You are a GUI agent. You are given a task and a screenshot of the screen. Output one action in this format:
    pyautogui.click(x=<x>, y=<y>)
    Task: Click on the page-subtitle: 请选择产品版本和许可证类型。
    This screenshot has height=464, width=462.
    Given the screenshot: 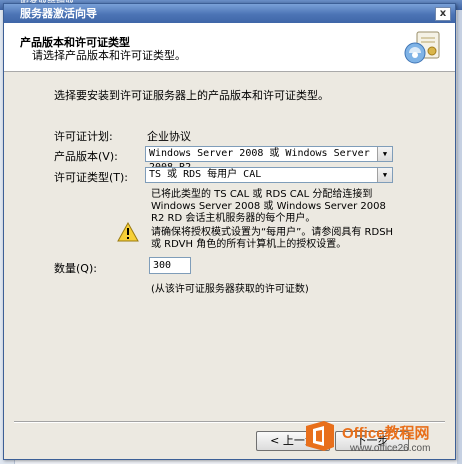 What is the action you would take?
    pyautogui.click(x=109, y=55)
    